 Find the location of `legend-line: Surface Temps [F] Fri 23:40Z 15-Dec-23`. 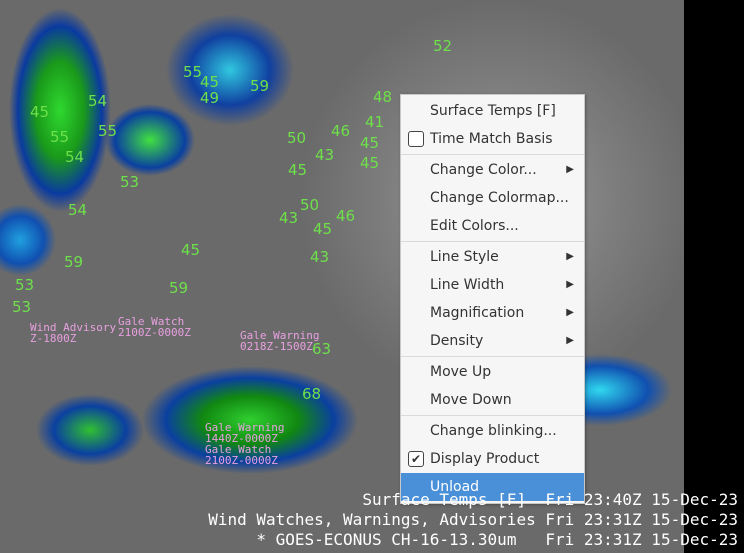

legend-line: Surface Temps [F] Fri 23:40Z 15-Dec-23 is located at coordinates (550, 499).